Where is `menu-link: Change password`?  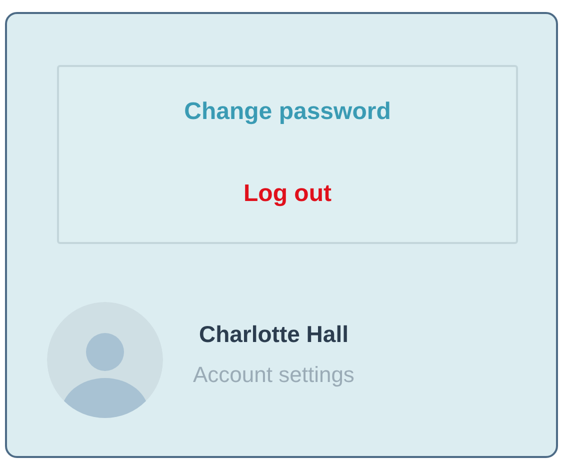 menu-link: Change password is located at coordinates (287, 112).